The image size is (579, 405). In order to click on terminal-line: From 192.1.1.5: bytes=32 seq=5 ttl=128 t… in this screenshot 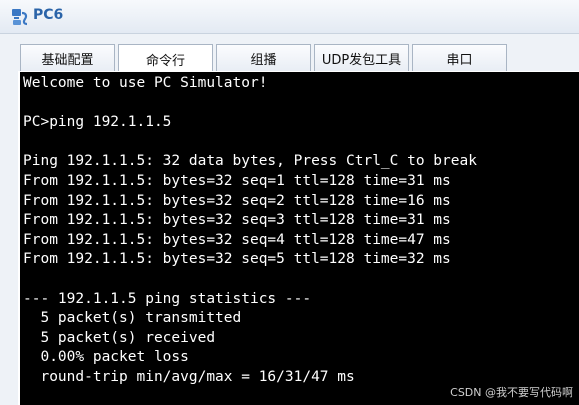, I will do `click(237, 259)`.